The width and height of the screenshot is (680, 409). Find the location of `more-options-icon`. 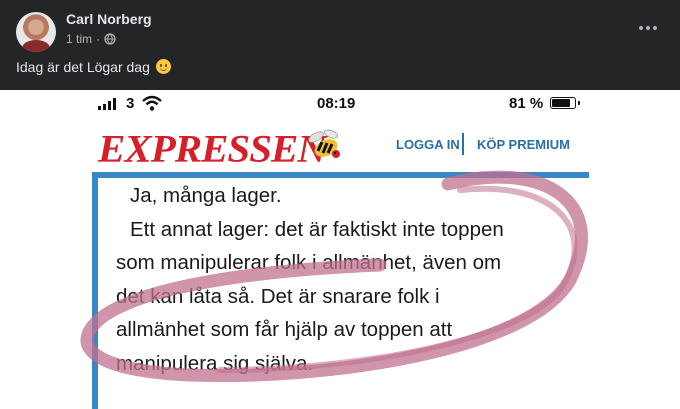

more-options-icon is located at coordinates (648, 28).